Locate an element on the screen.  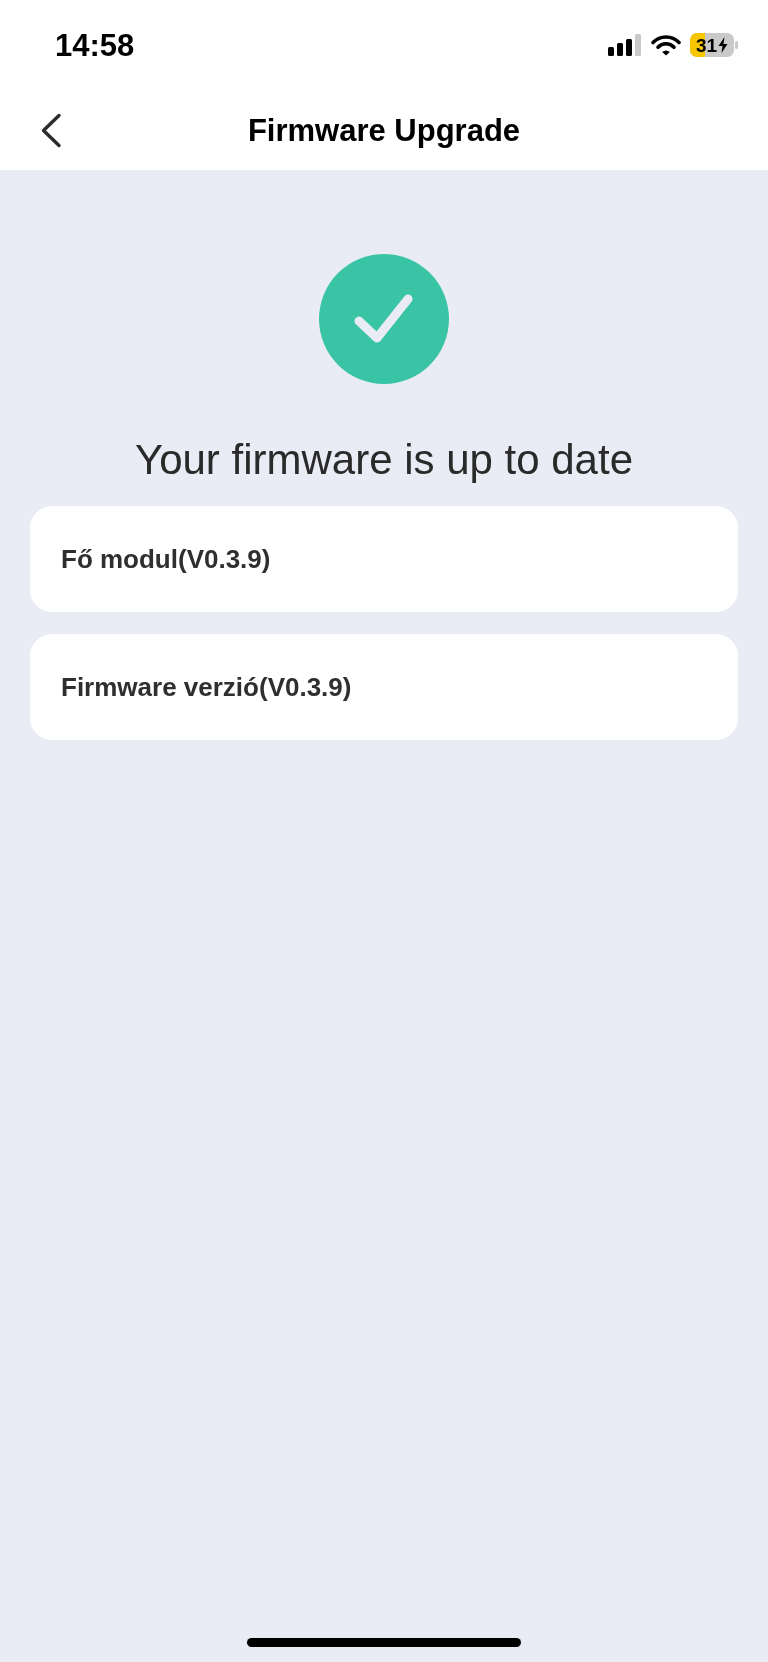
page-title: Firmware Upgrade is located at coordinates (384, 130).